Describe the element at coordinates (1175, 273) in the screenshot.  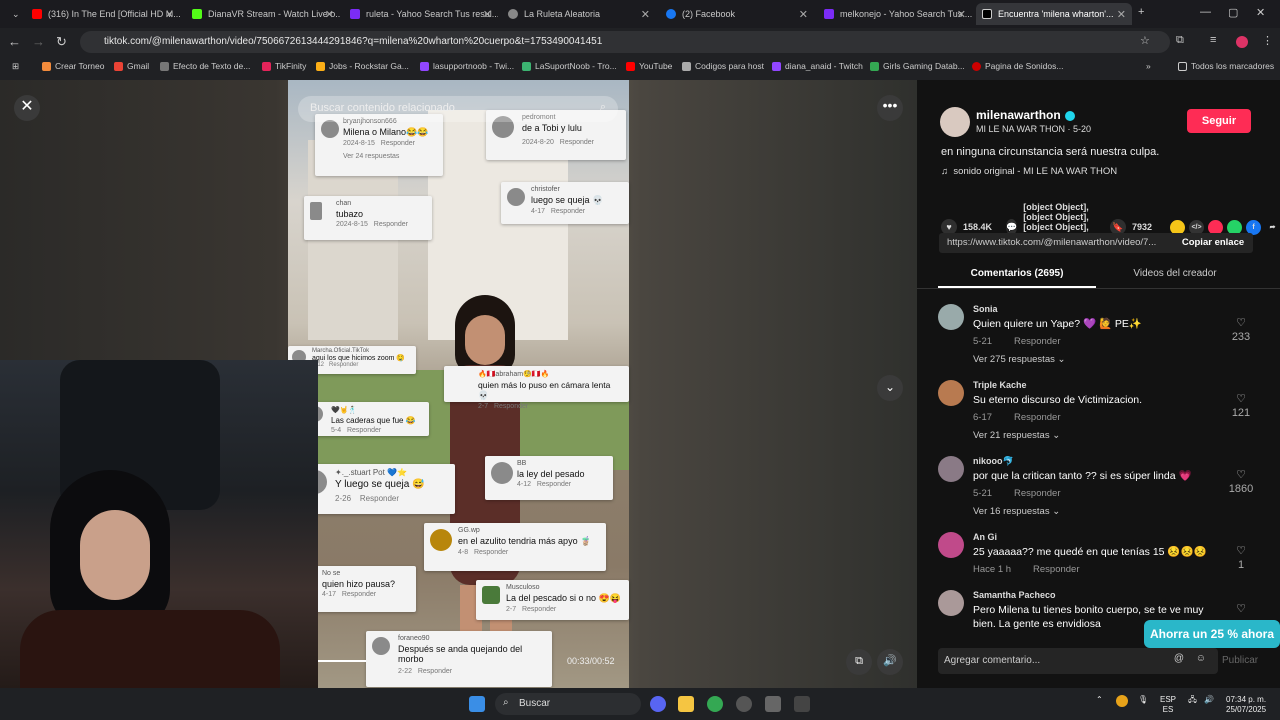
I see `tab-creator-videos: Videos del creador` at that location.